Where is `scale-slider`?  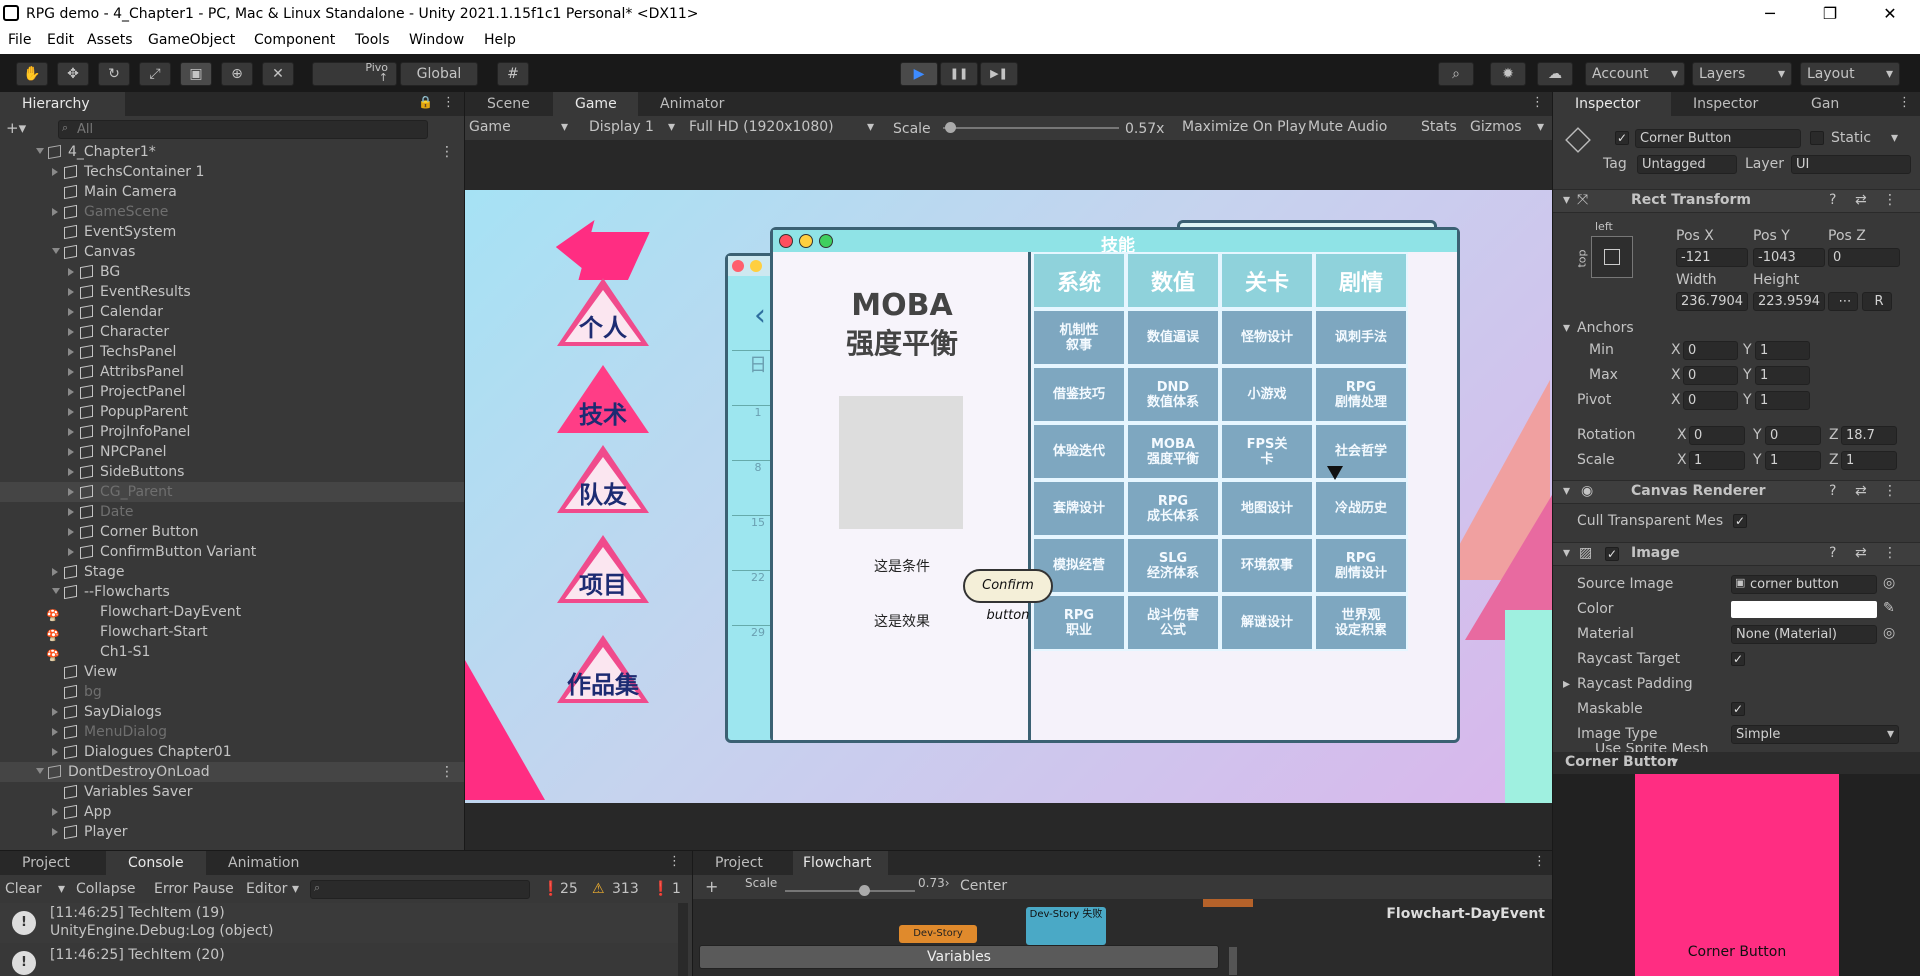
scale-slider is located at coordinates (1031, 128).